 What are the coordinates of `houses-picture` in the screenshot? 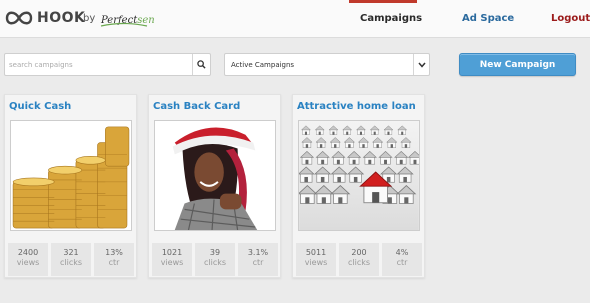 It's located at (359, 175).